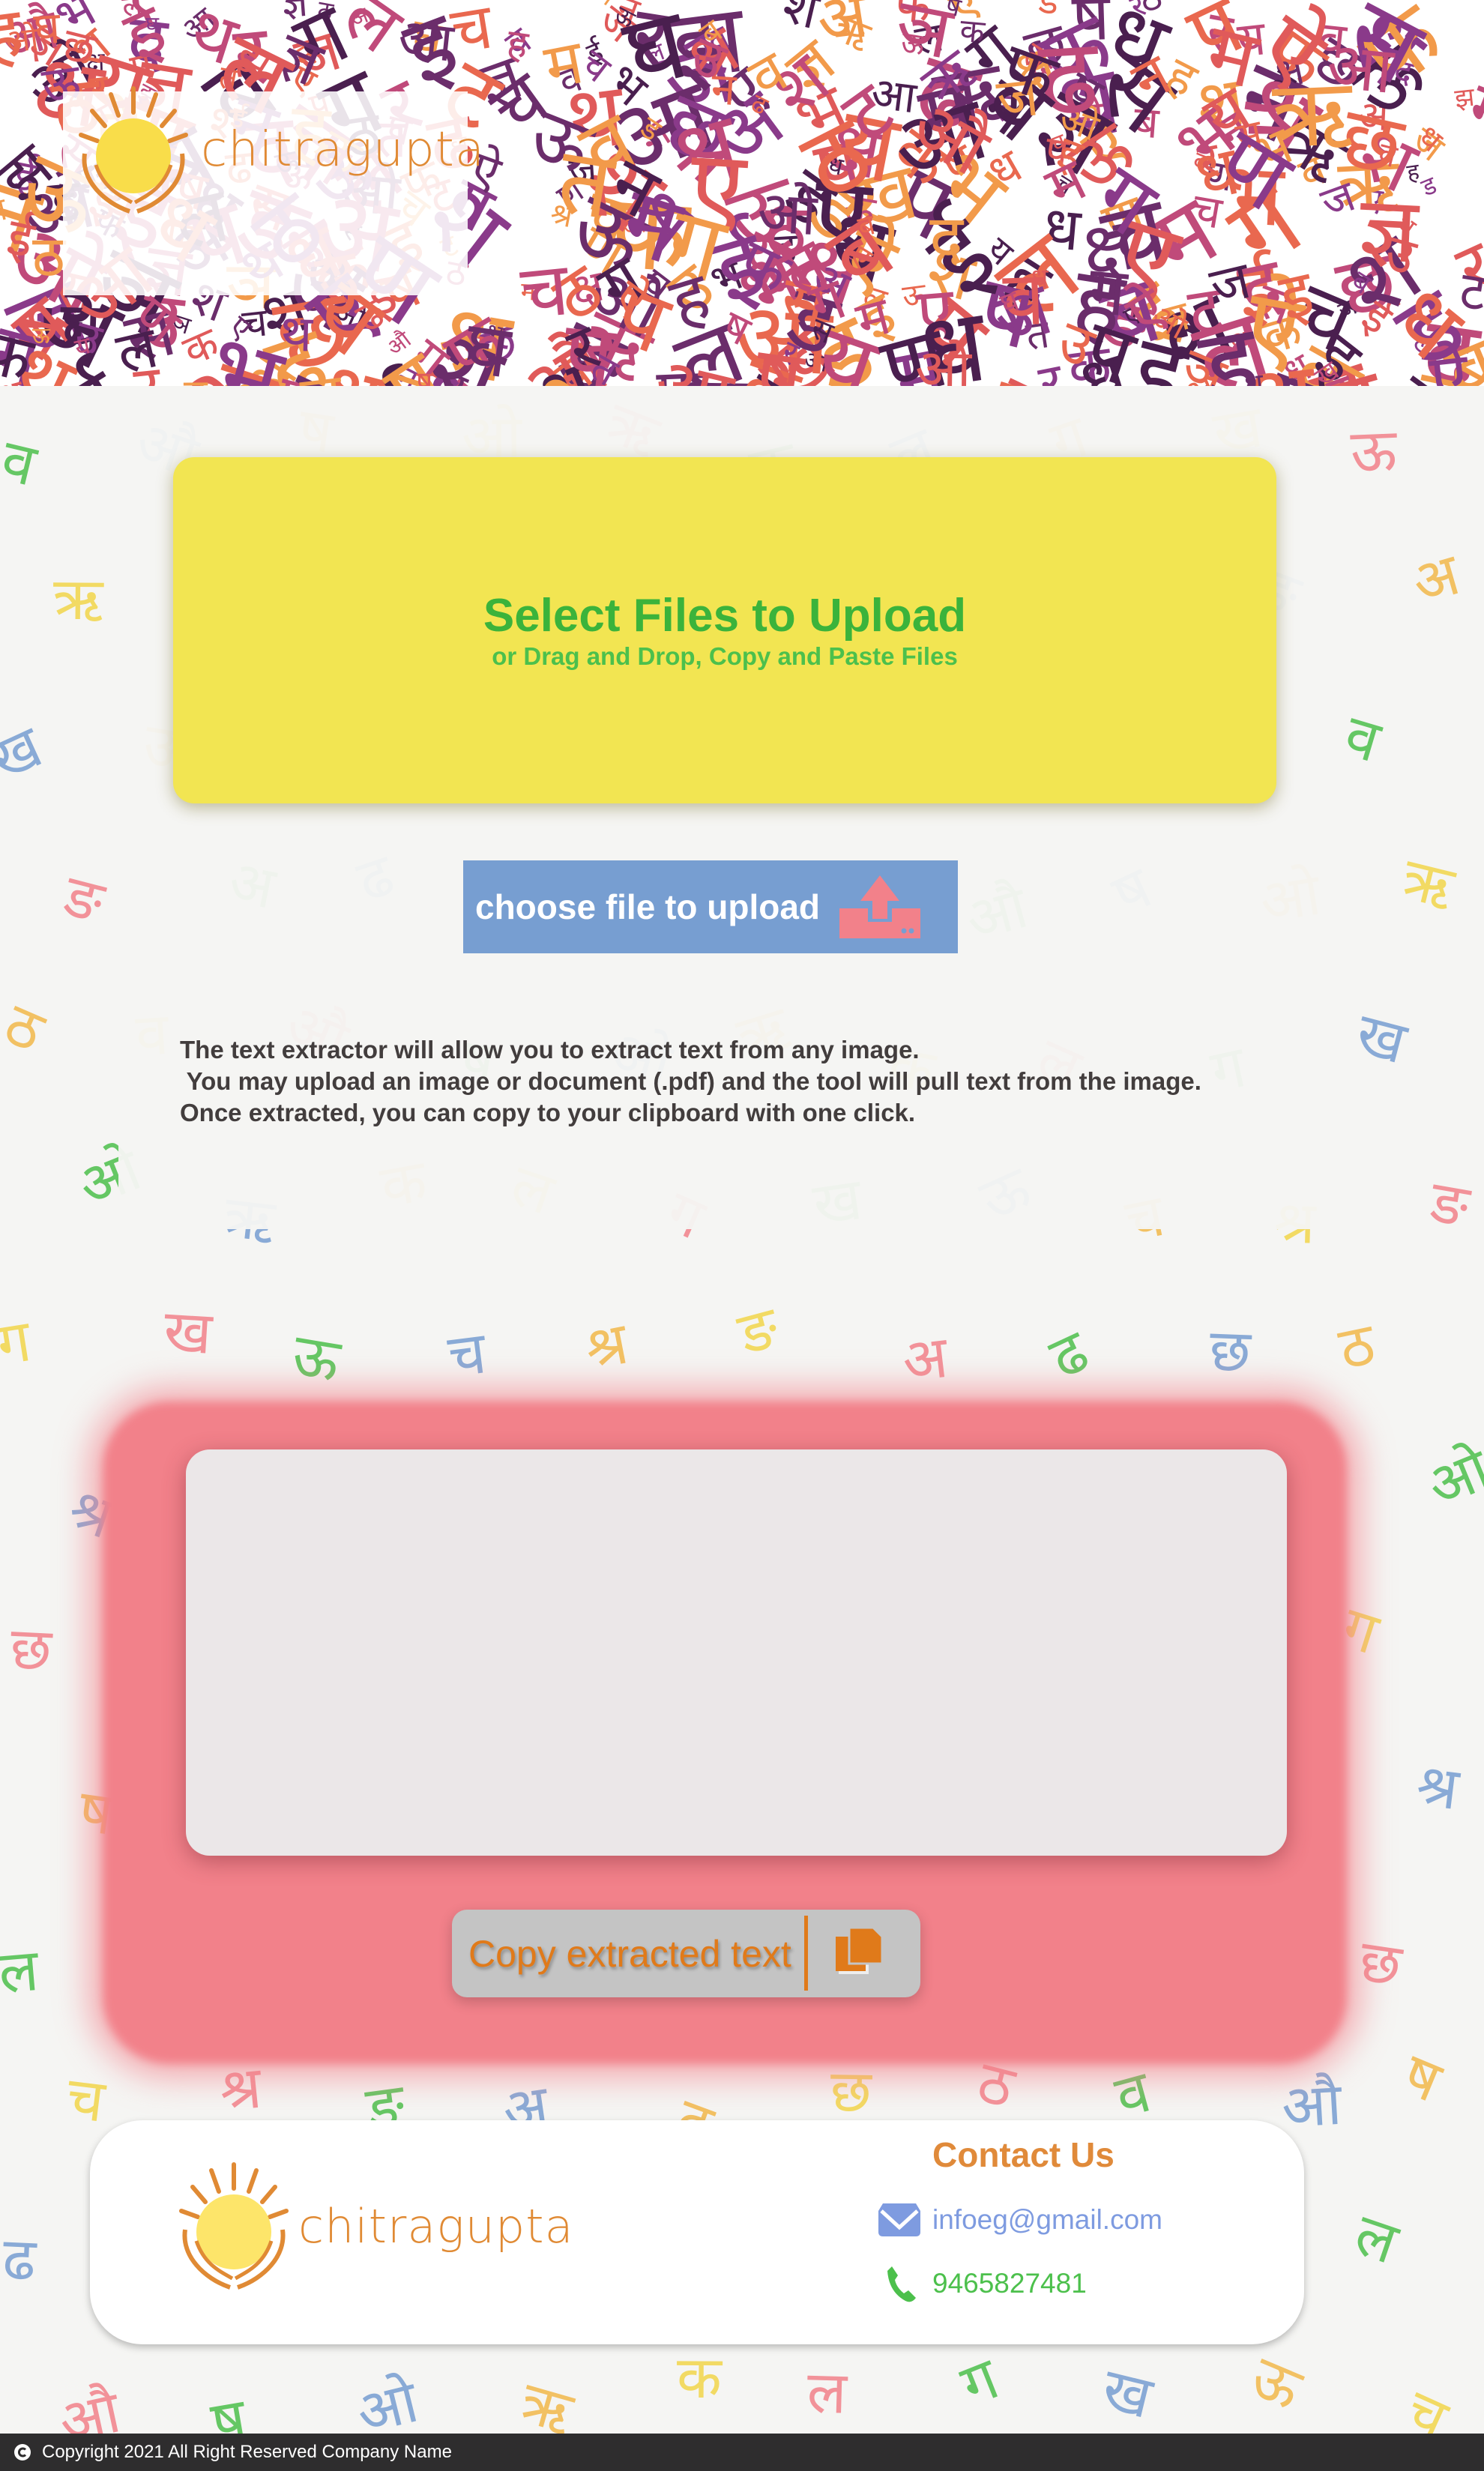  What do you see at coordinates (1020, 2219) in the screenshot?
I see `contact-email: infoeg@gmail.com` at bounding box center [1020, 2219].